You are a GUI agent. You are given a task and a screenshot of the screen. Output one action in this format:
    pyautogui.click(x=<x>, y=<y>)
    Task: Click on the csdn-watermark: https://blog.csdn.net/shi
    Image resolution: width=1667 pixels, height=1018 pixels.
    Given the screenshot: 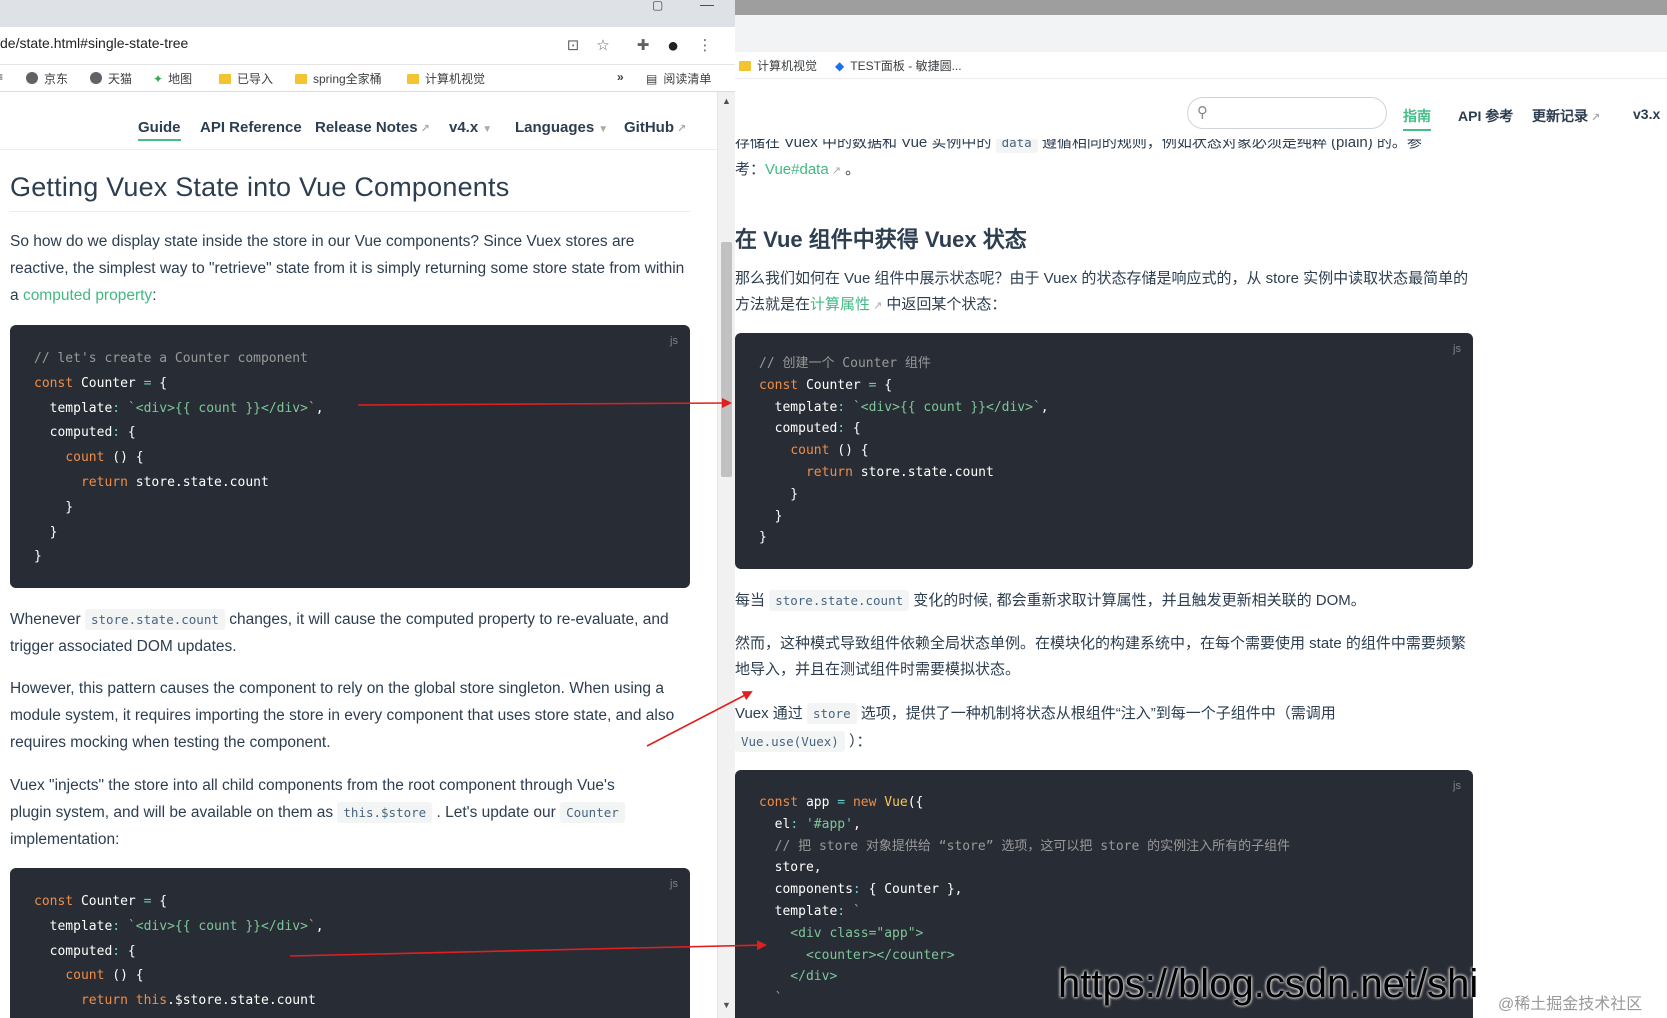 What is the action you would take?
    pyautogui.click(x=1268, y=984)
    